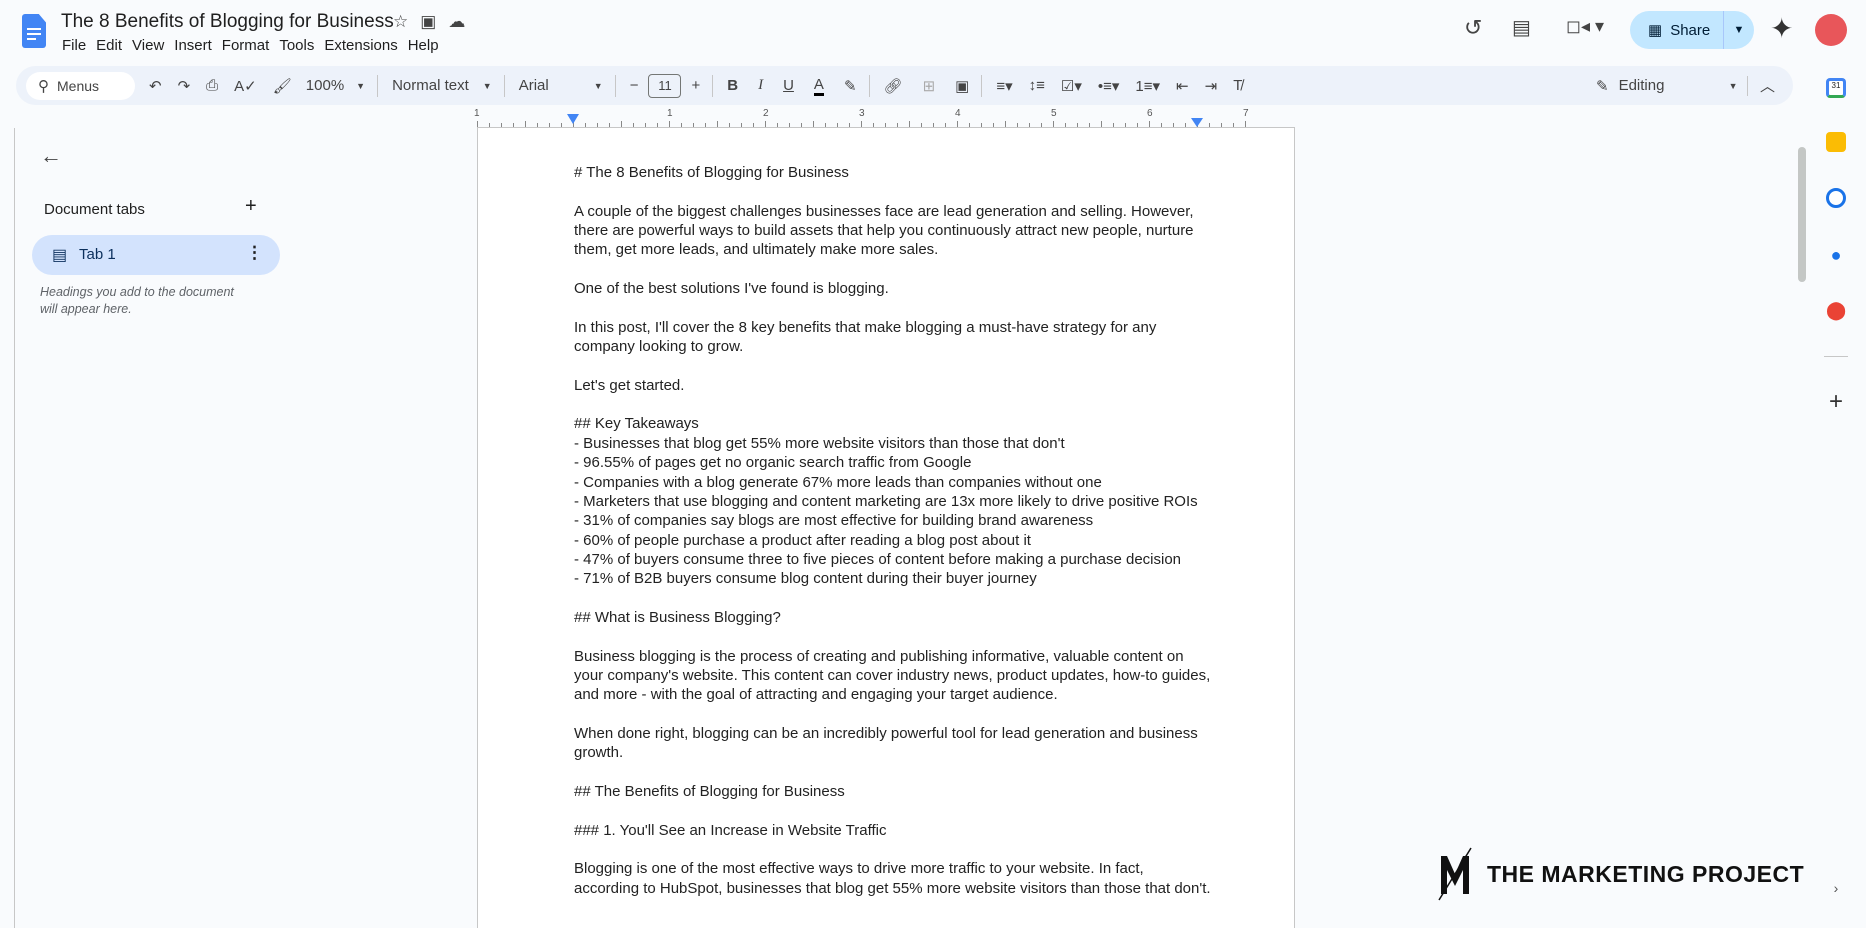  Describe the element at coordinates (1836, 198) in the screenshot. I see `tasks-icon` at that location.